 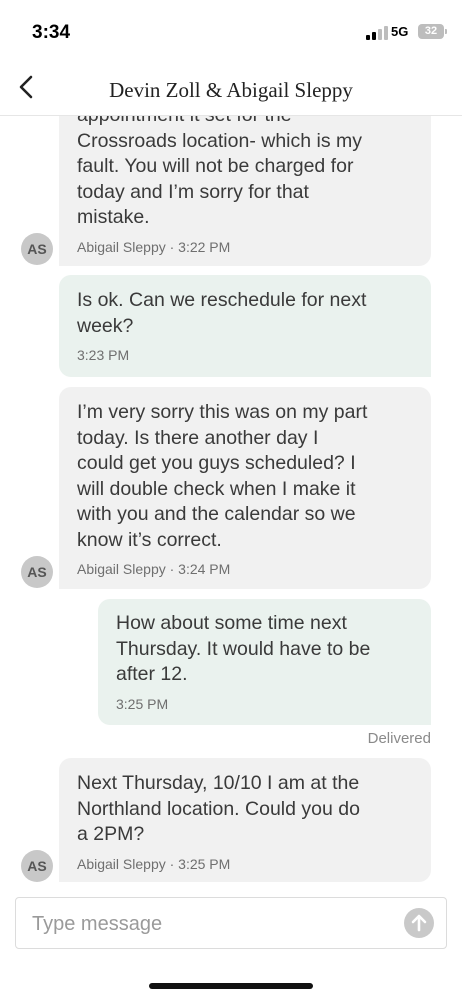 What do you see at coordinates (212, 924) in the screenshot?
I see `message-input` at bounding box center [212, 924].